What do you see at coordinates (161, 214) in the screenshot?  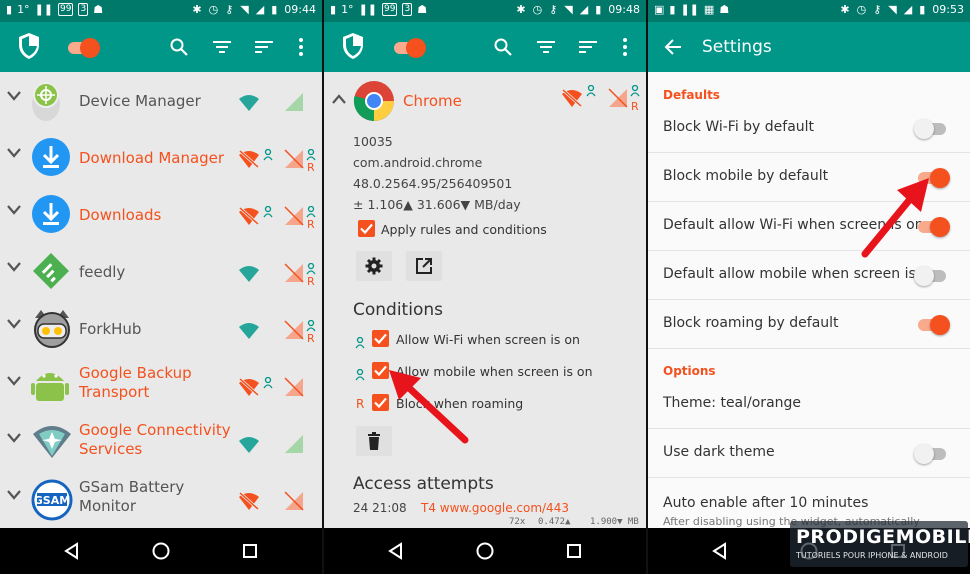 I see `app-list-item: Downloads R` at bounding box center [161, 214].